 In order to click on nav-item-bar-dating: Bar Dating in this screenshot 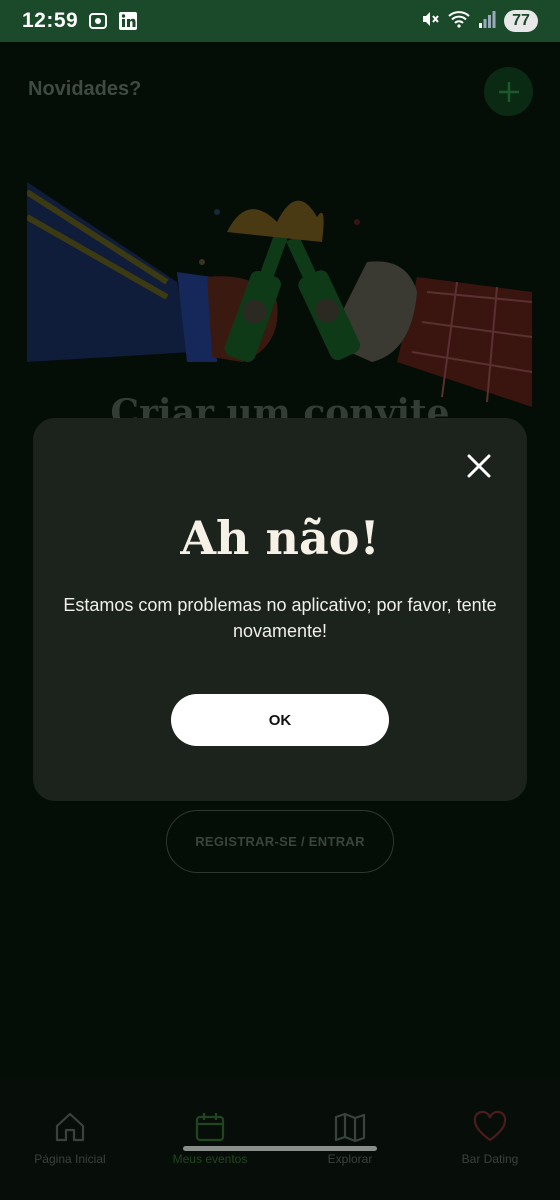, I will do `click(490, 1138)`.